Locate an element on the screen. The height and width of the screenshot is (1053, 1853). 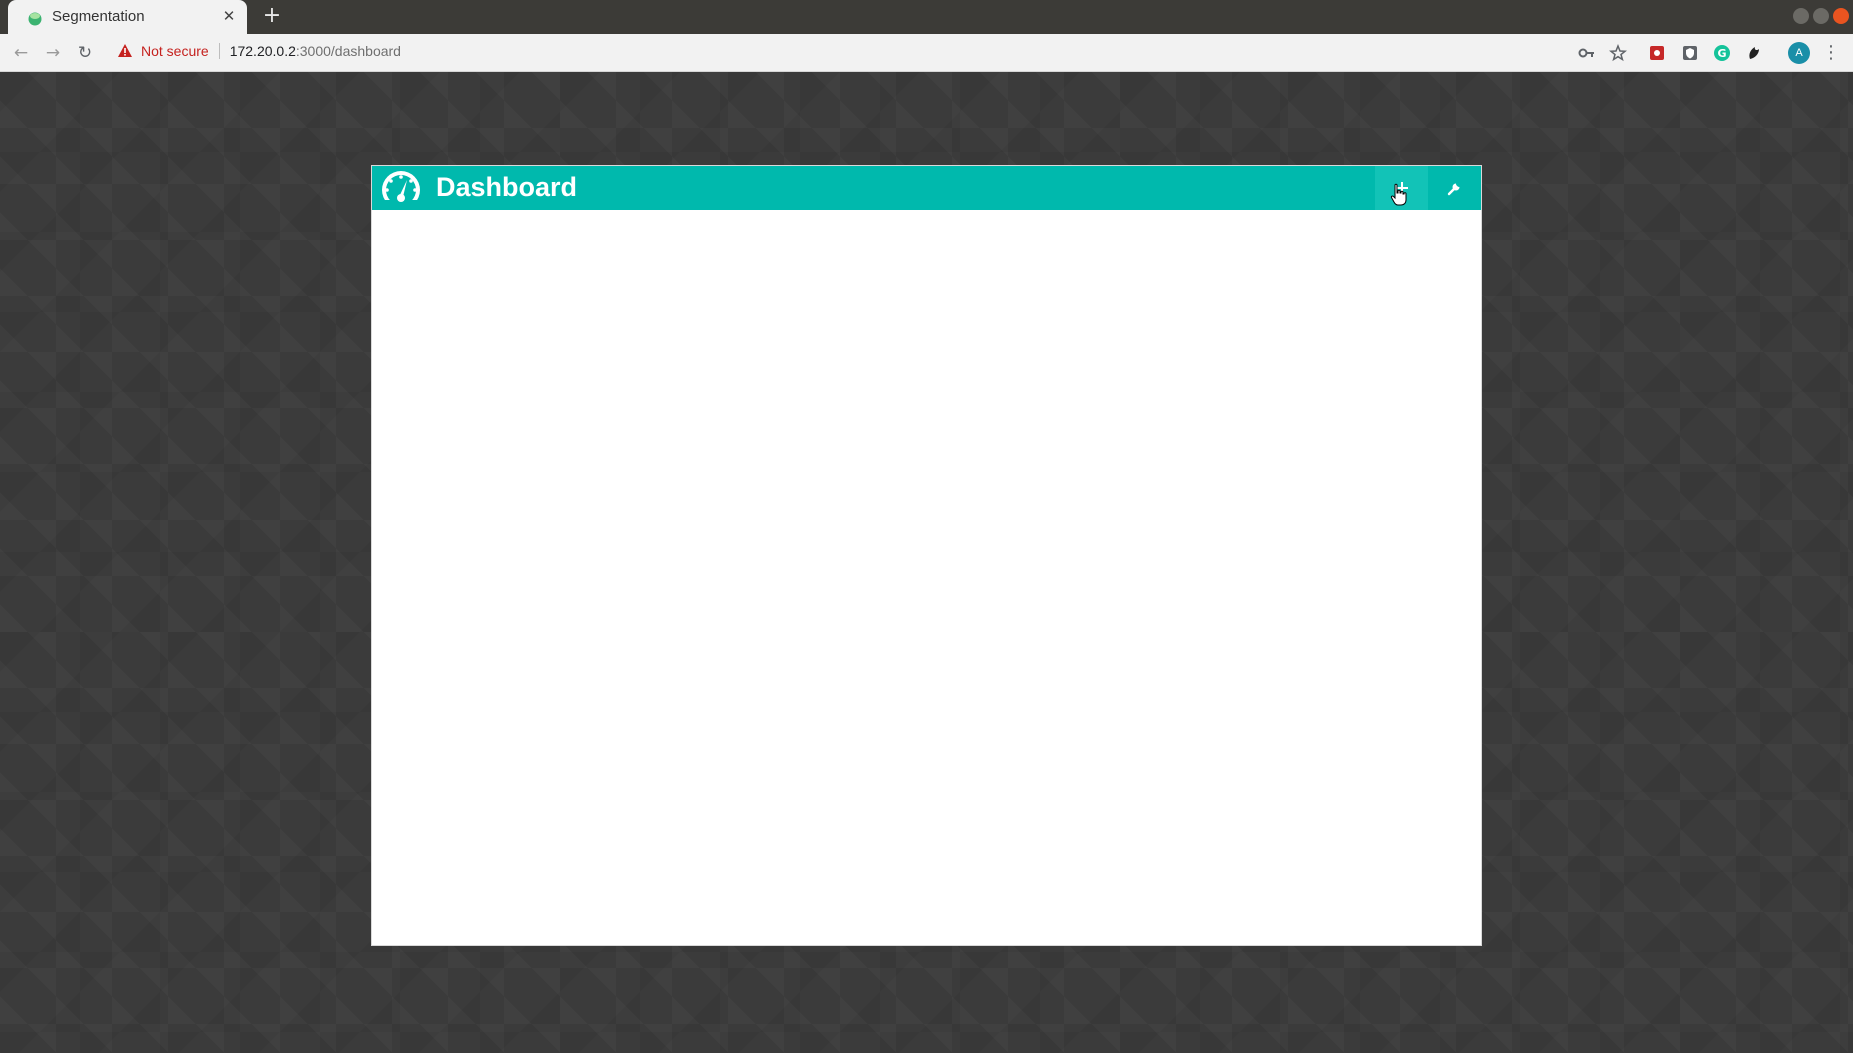
forward-arrow-icon: → is located at coordinates (53, 53).